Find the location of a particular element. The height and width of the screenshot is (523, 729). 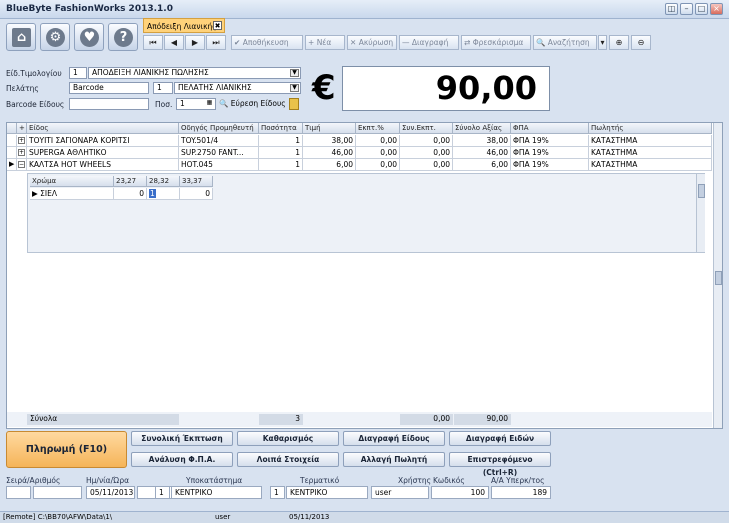

home-button: ⌂ is located at coordinates (21, 37).